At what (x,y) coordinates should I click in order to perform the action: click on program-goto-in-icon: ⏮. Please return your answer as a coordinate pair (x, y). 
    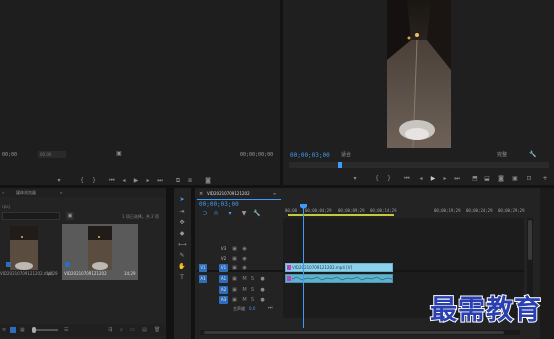
    Looking at the image, I should click on (407, 179).